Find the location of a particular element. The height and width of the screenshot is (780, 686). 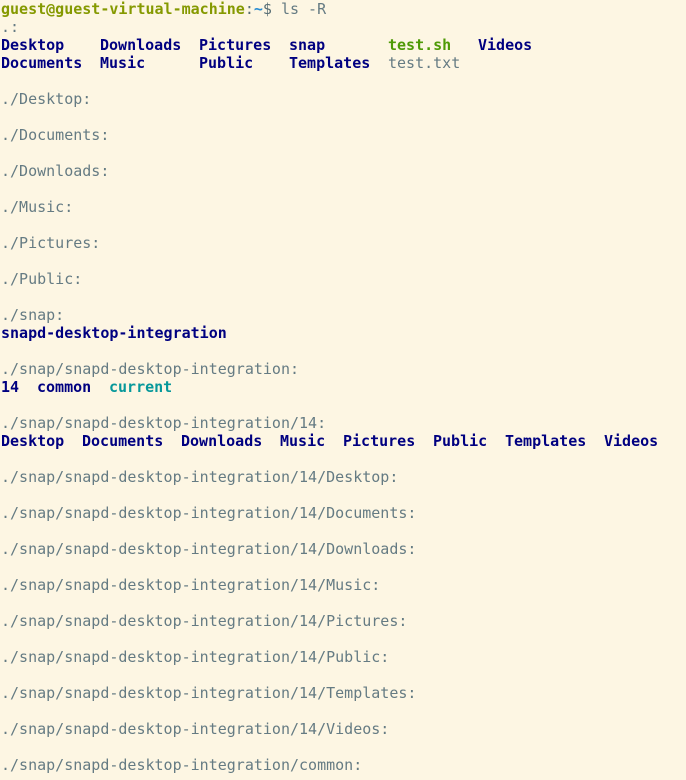

section-header: ./Downloads: is located at coordinates (55, 171).